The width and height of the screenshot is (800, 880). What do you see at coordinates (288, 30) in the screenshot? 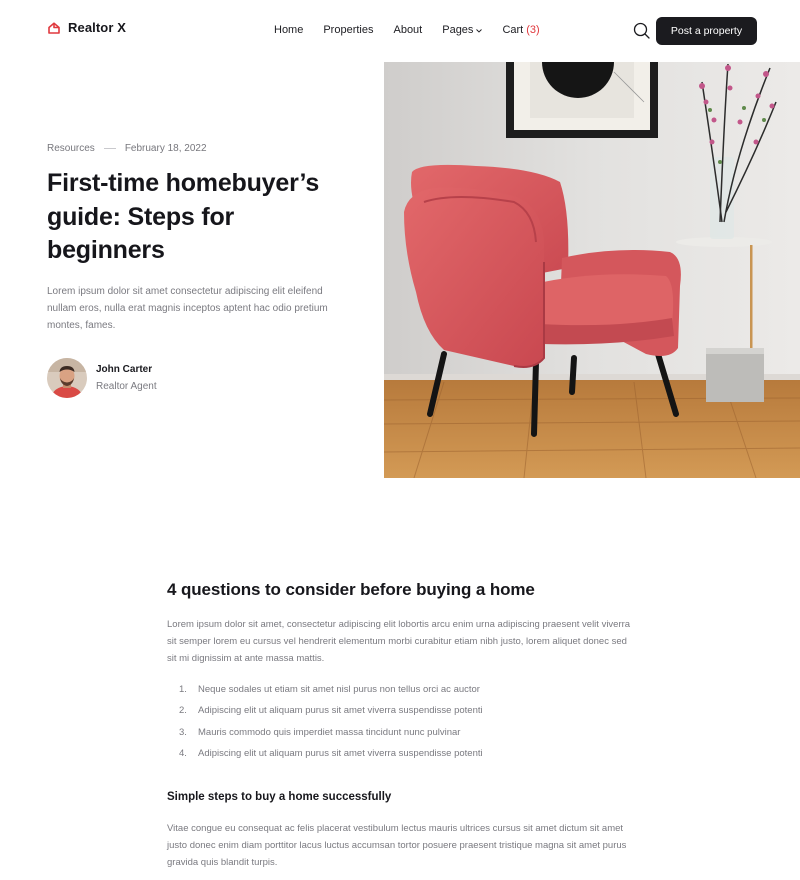
I see `nav-home: Home` at bounding box center [288, 30].